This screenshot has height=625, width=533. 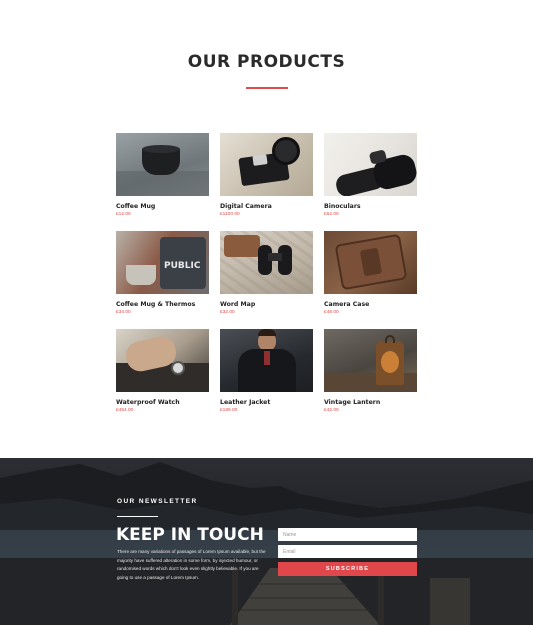 I want to click on product-name: Vintage Lantern, so click(x=370, y=402).